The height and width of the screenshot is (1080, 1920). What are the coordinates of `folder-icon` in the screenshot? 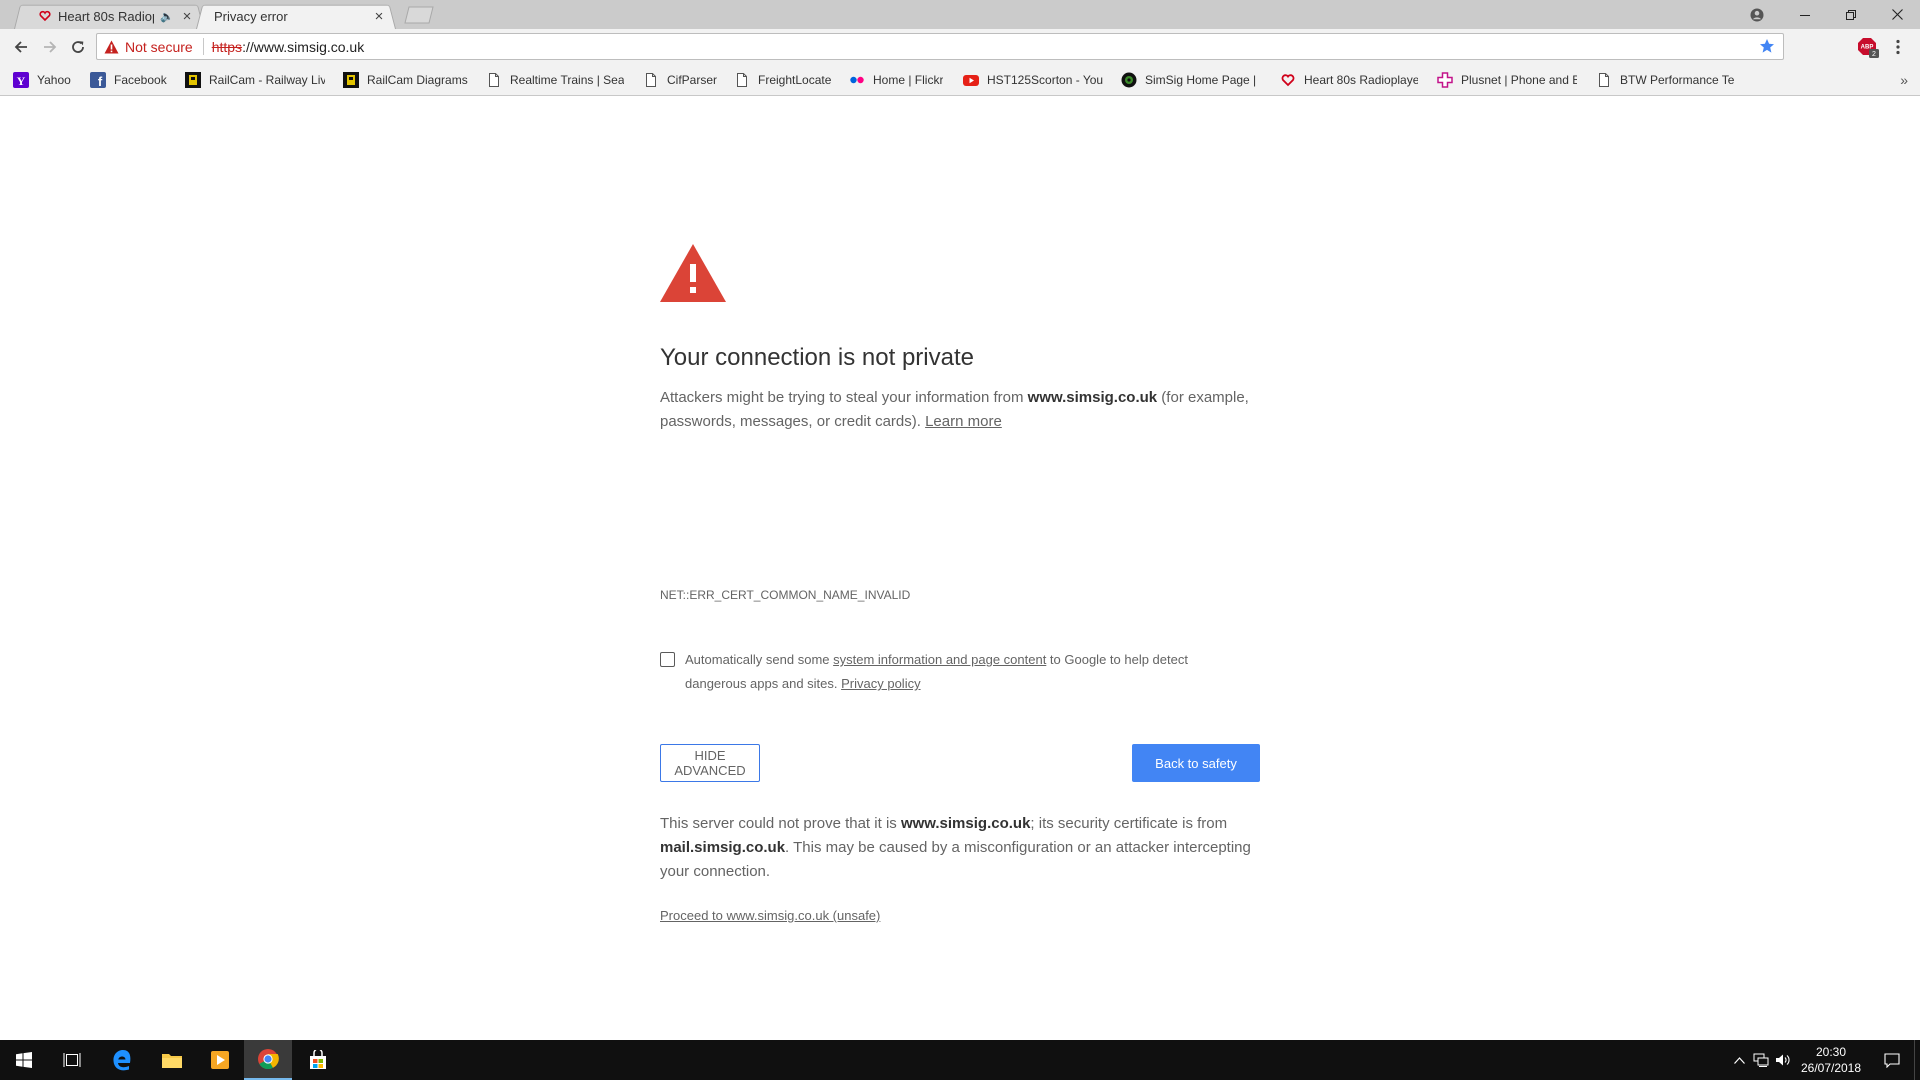 It's located at (172, 1061).